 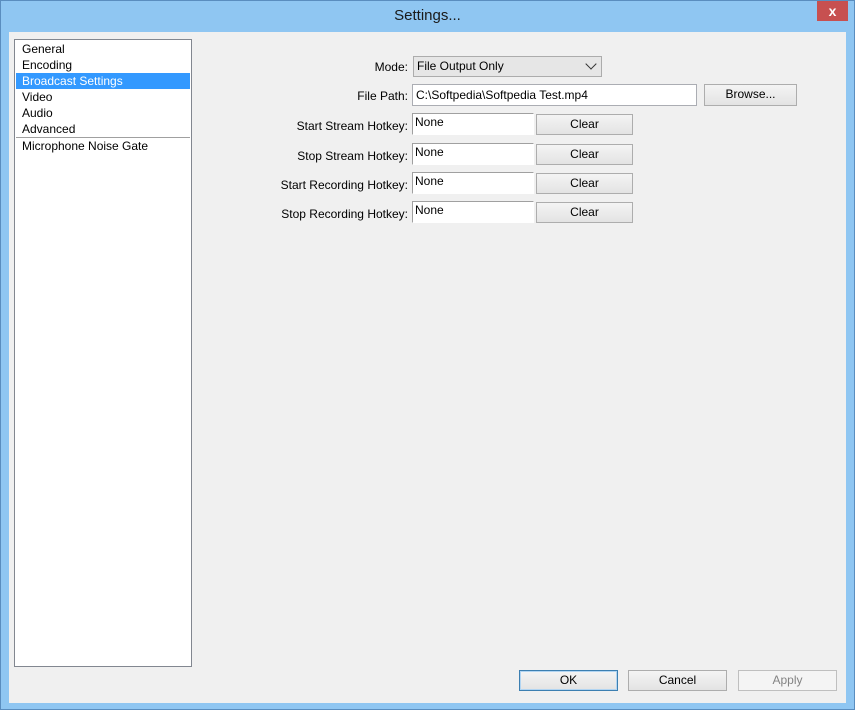 What do you see at coordinates (473, 124) in the screenshot?
I see `start-stream-hotkey-field: None` at bounding box center [473, 124].